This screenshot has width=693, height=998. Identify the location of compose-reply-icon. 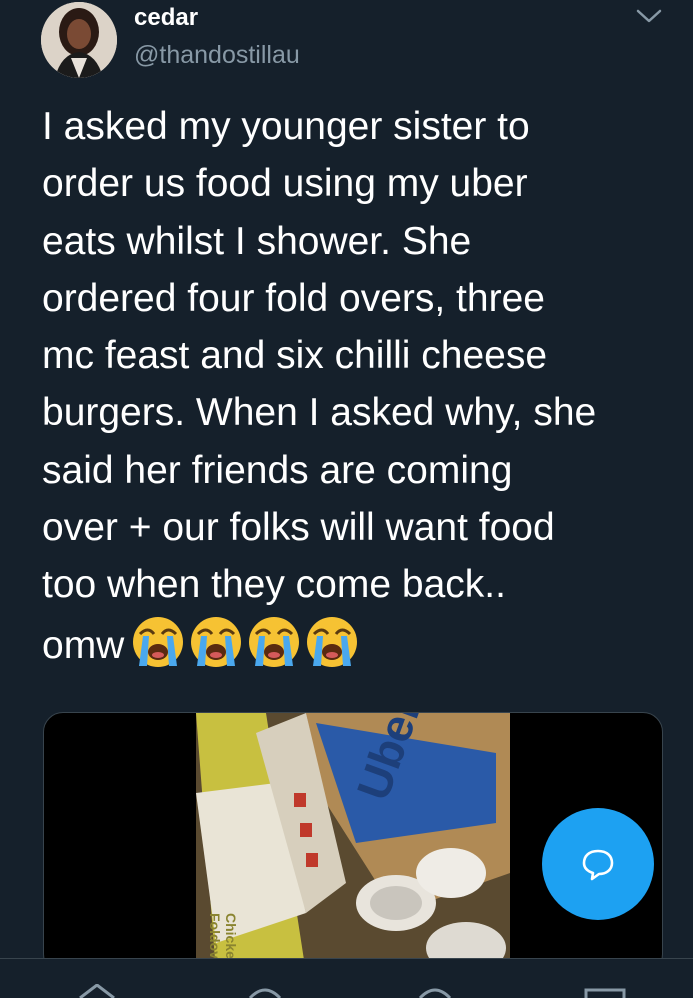
(598, 865).